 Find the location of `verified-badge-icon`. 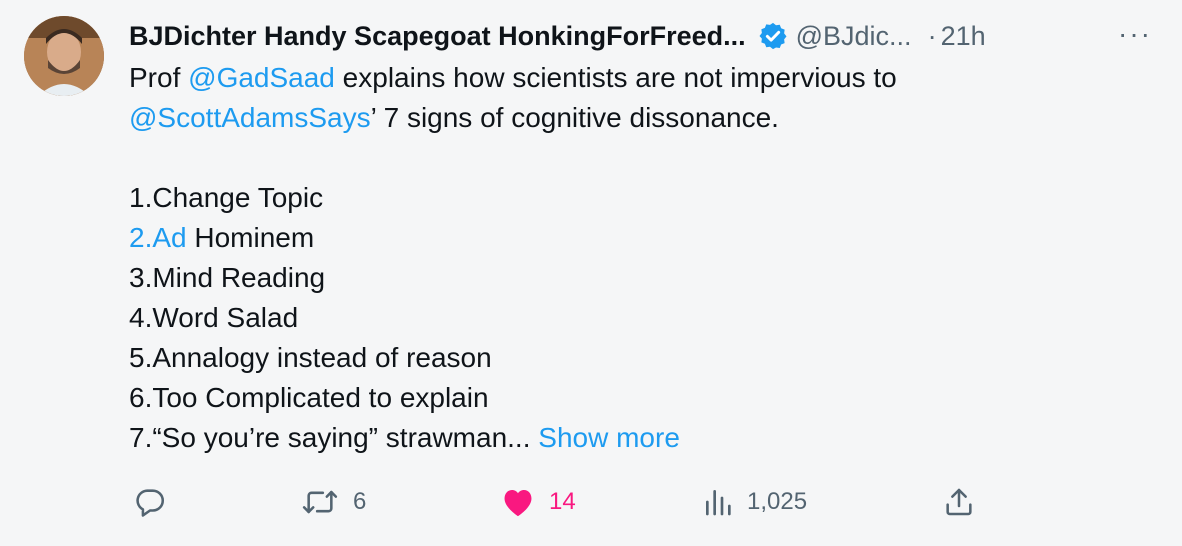

verified-badge-icon is located at coordinates (773, 36).